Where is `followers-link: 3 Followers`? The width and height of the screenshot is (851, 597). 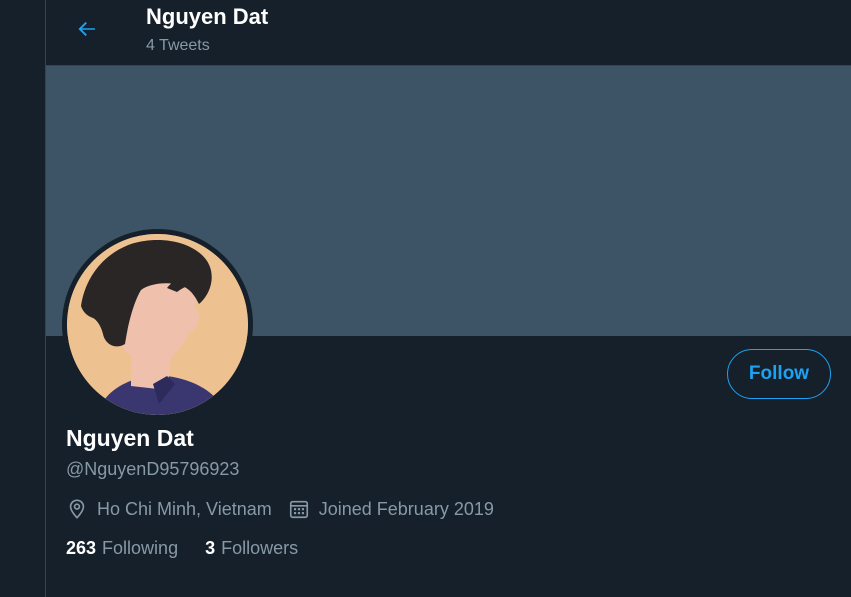
followers-link: 3 Followers is located at coordinates (251, 548).